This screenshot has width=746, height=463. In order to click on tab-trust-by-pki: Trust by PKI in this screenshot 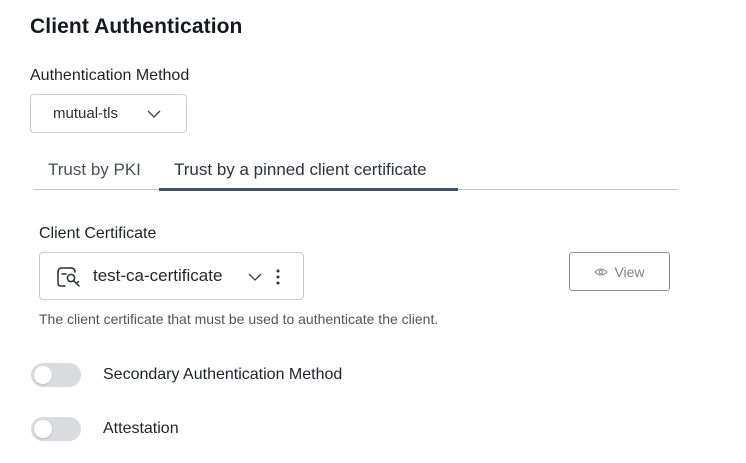, I will do `click(95, 169)`.